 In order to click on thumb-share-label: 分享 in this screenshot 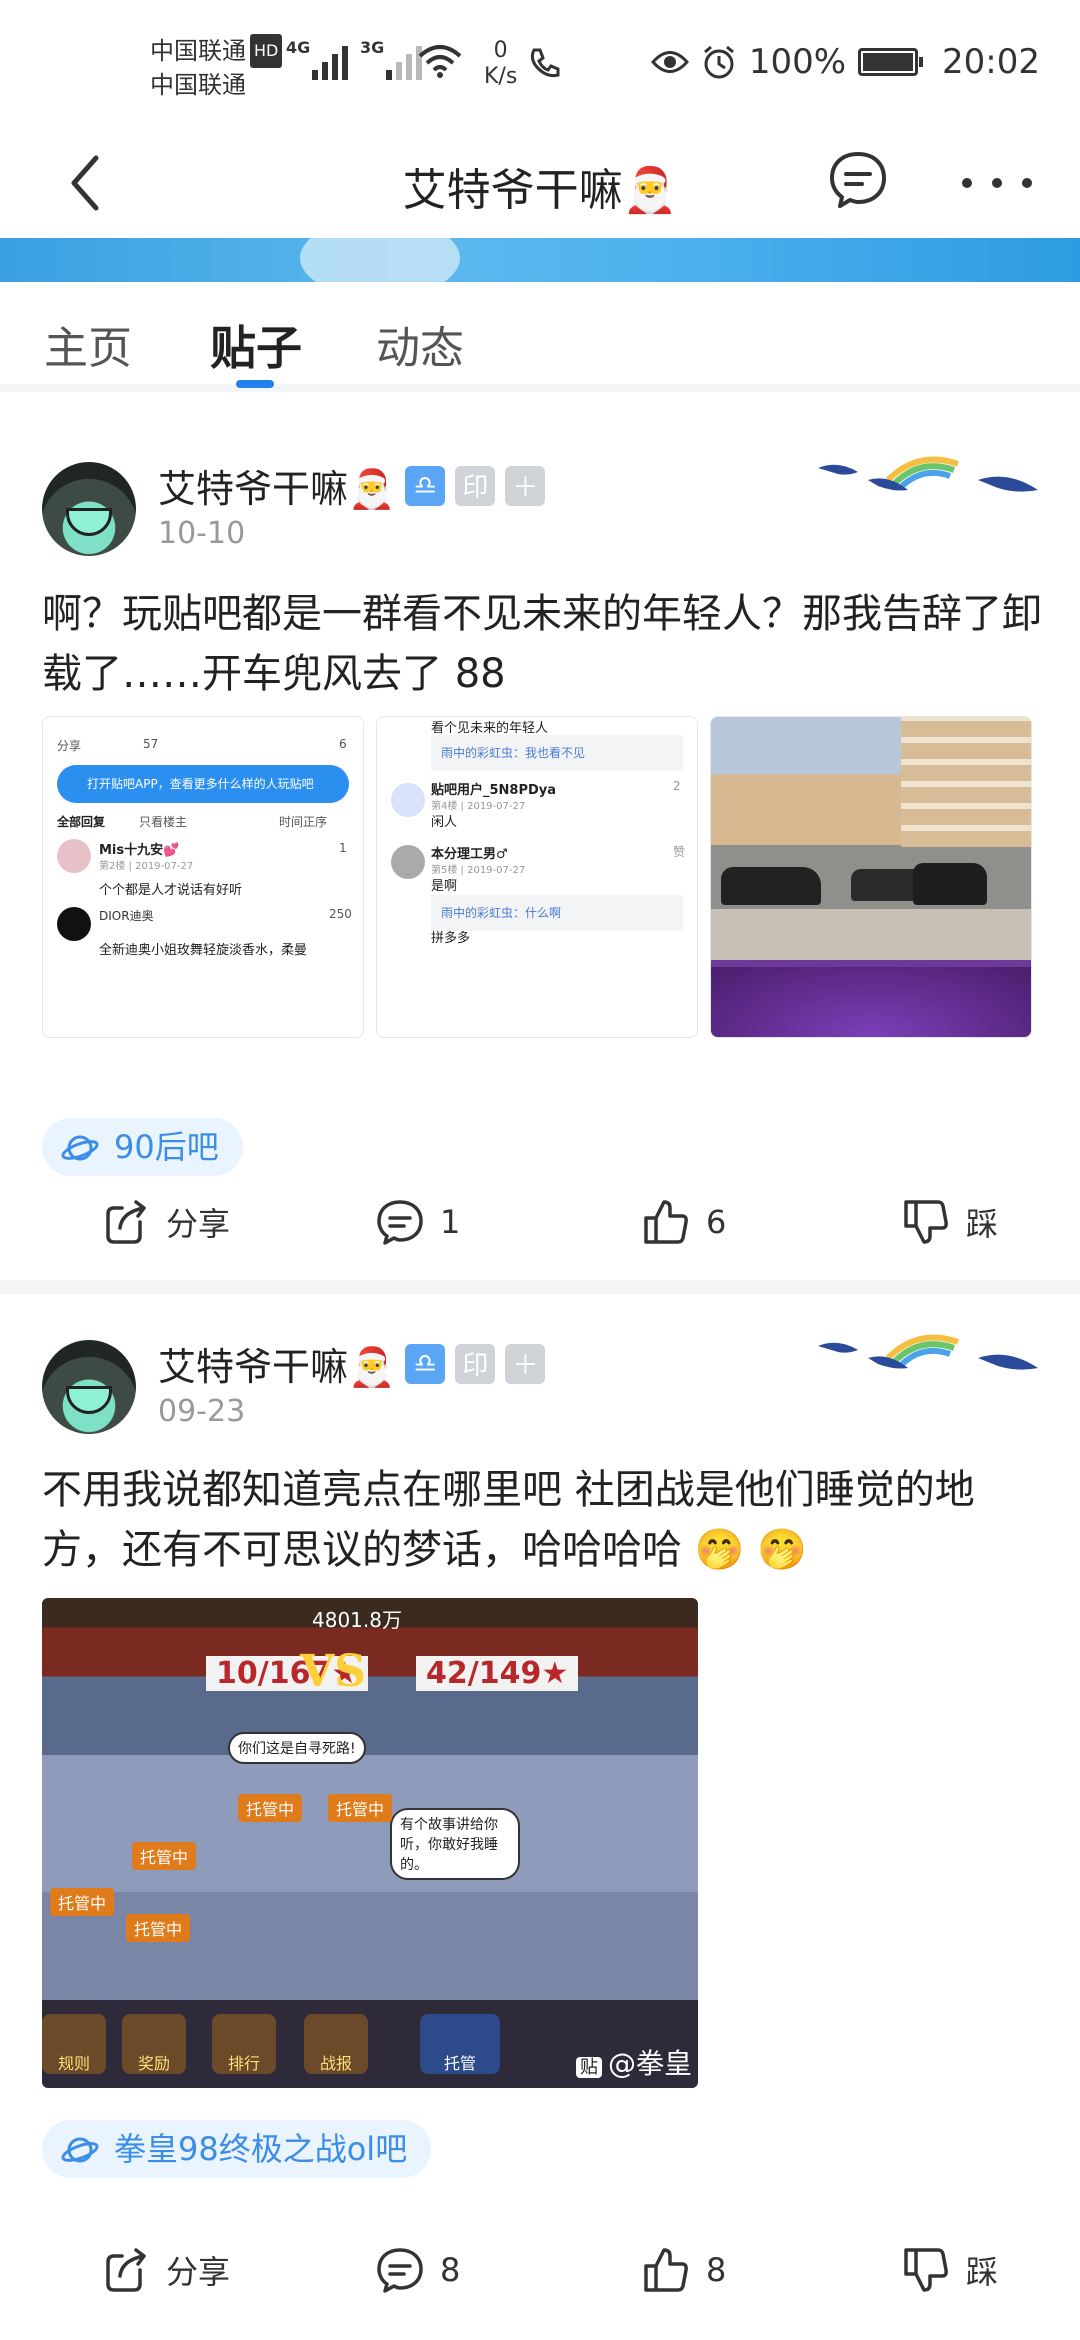, I will do `click(69, 746)`.